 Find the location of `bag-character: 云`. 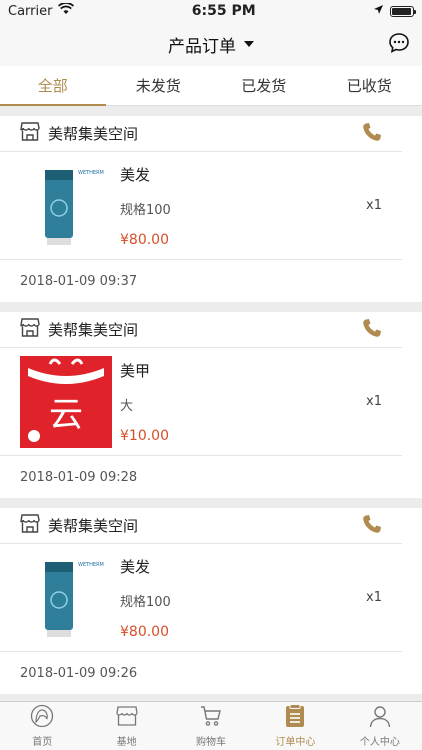

bag-character: 云 is located at coordinates (66, 415).